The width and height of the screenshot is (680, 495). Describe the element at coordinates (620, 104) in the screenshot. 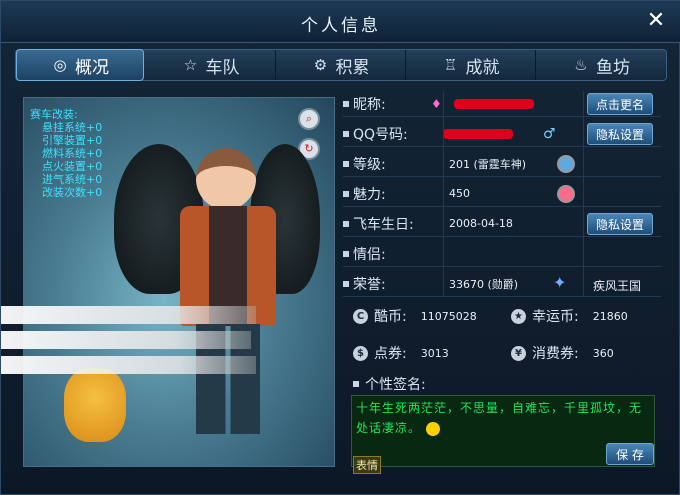

I see `rename-button: 点击更名` at that location.